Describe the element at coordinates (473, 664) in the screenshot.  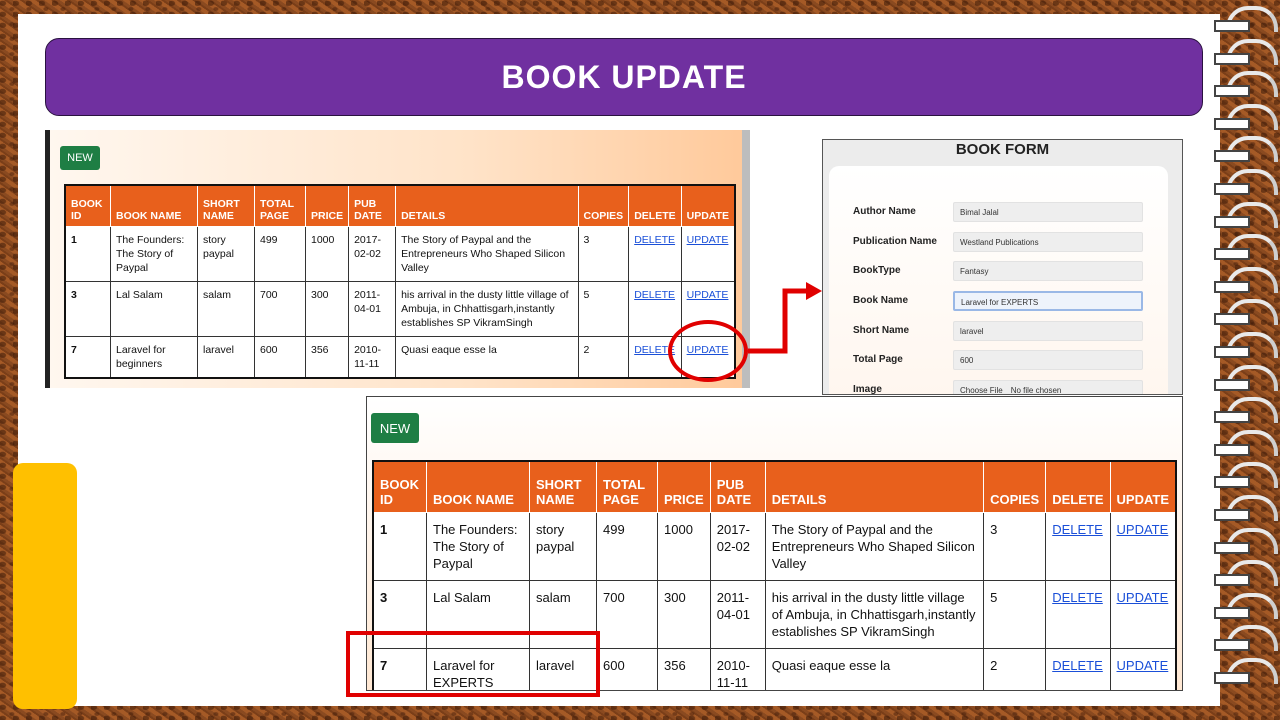
I see `updated-row-highlight-box` at that location.